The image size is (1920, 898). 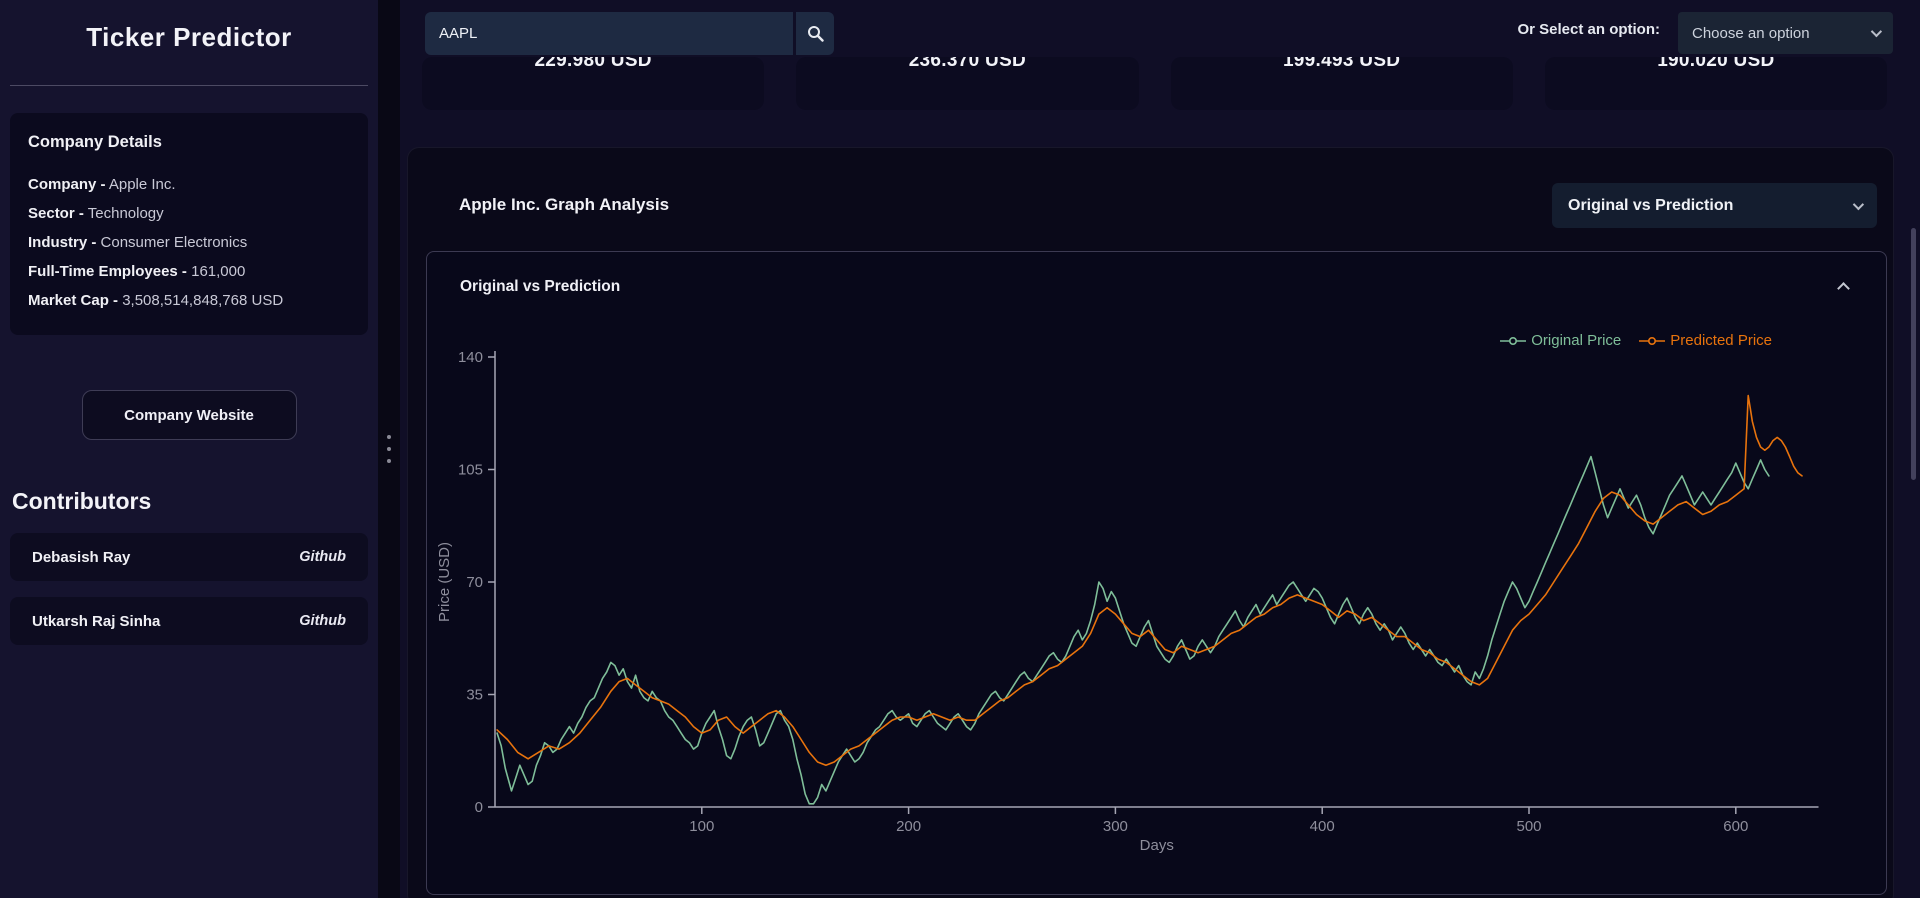 What do you see at coordinates (1735, 826) in the screenshot?
I see `svg-text: 600` at bounding box center [1735, 826].